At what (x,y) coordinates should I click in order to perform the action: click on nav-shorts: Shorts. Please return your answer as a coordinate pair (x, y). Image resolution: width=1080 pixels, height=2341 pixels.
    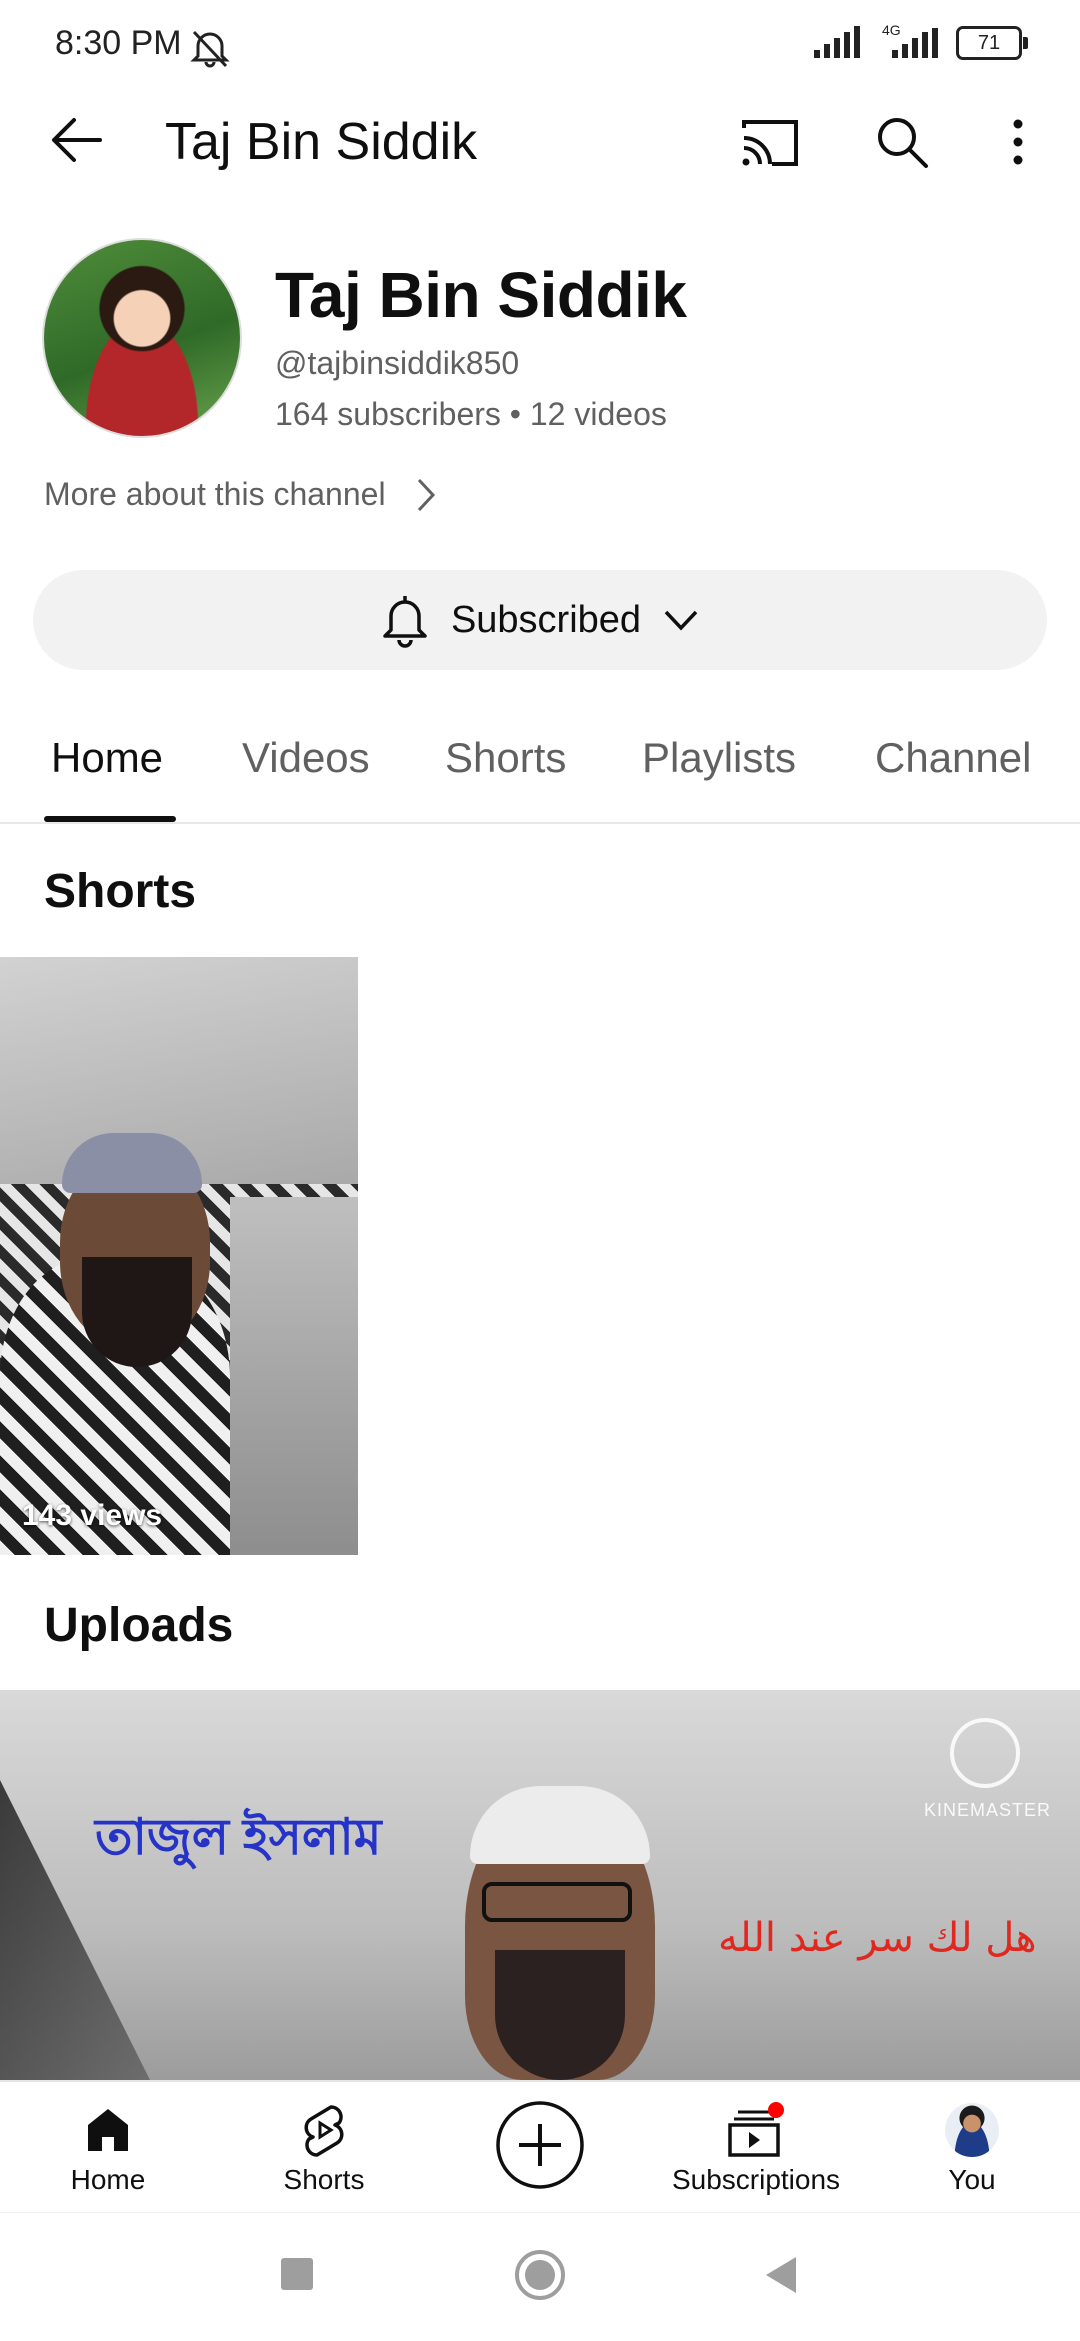
    Looking at the image, I should click on (324, 2147).